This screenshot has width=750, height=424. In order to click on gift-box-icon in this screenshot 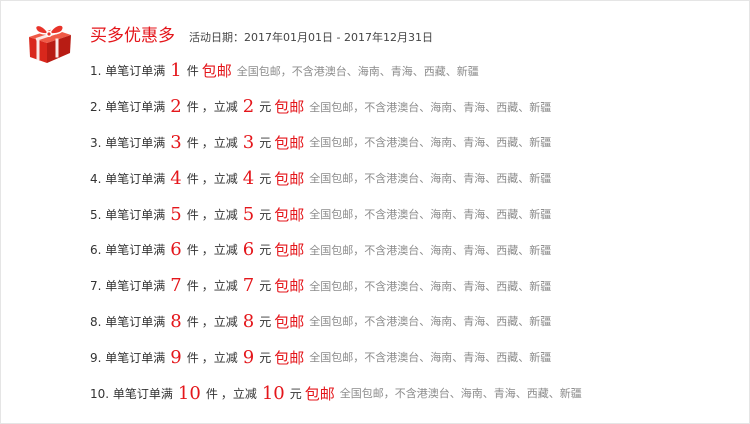, I will do `click(50, 43)`.